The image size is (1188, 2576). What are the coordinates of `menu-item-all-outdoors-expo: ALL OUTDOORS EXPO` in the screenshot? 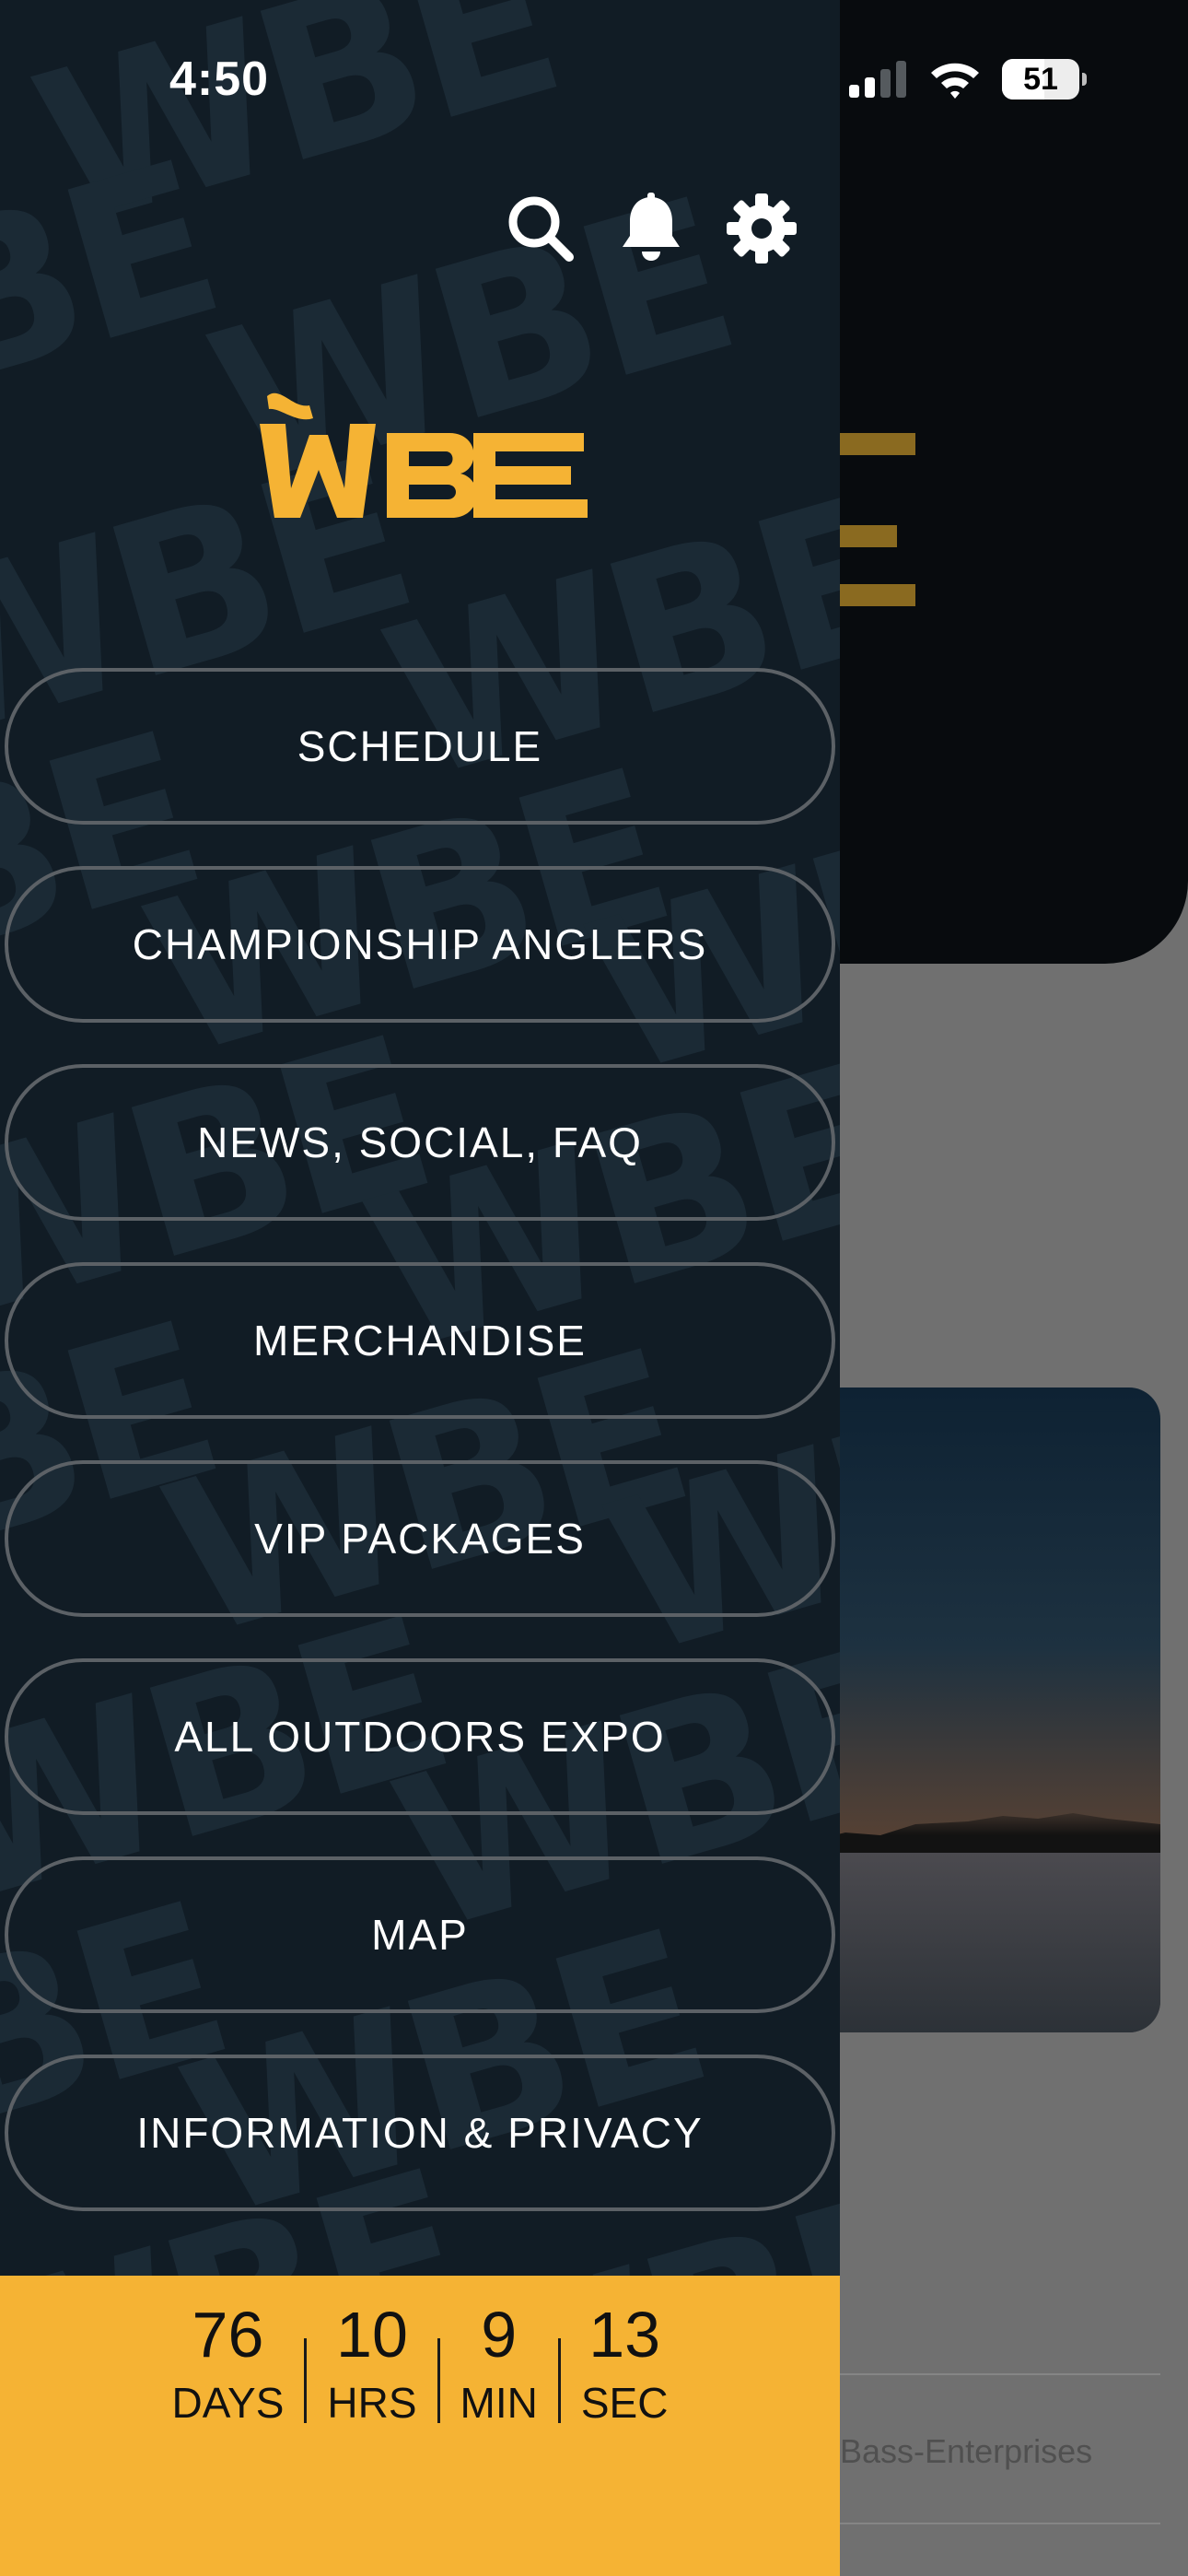 It's located at (420, 1736).